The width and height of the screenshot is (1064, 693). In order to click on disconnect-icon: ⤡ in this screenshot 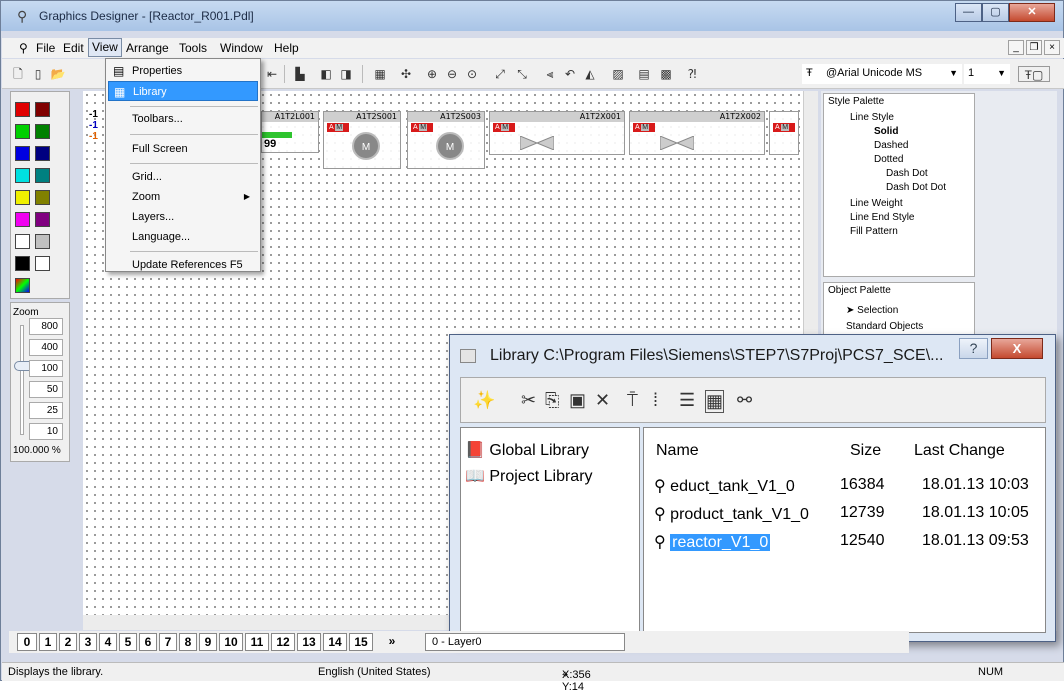, I will do `click(522, 74)`.